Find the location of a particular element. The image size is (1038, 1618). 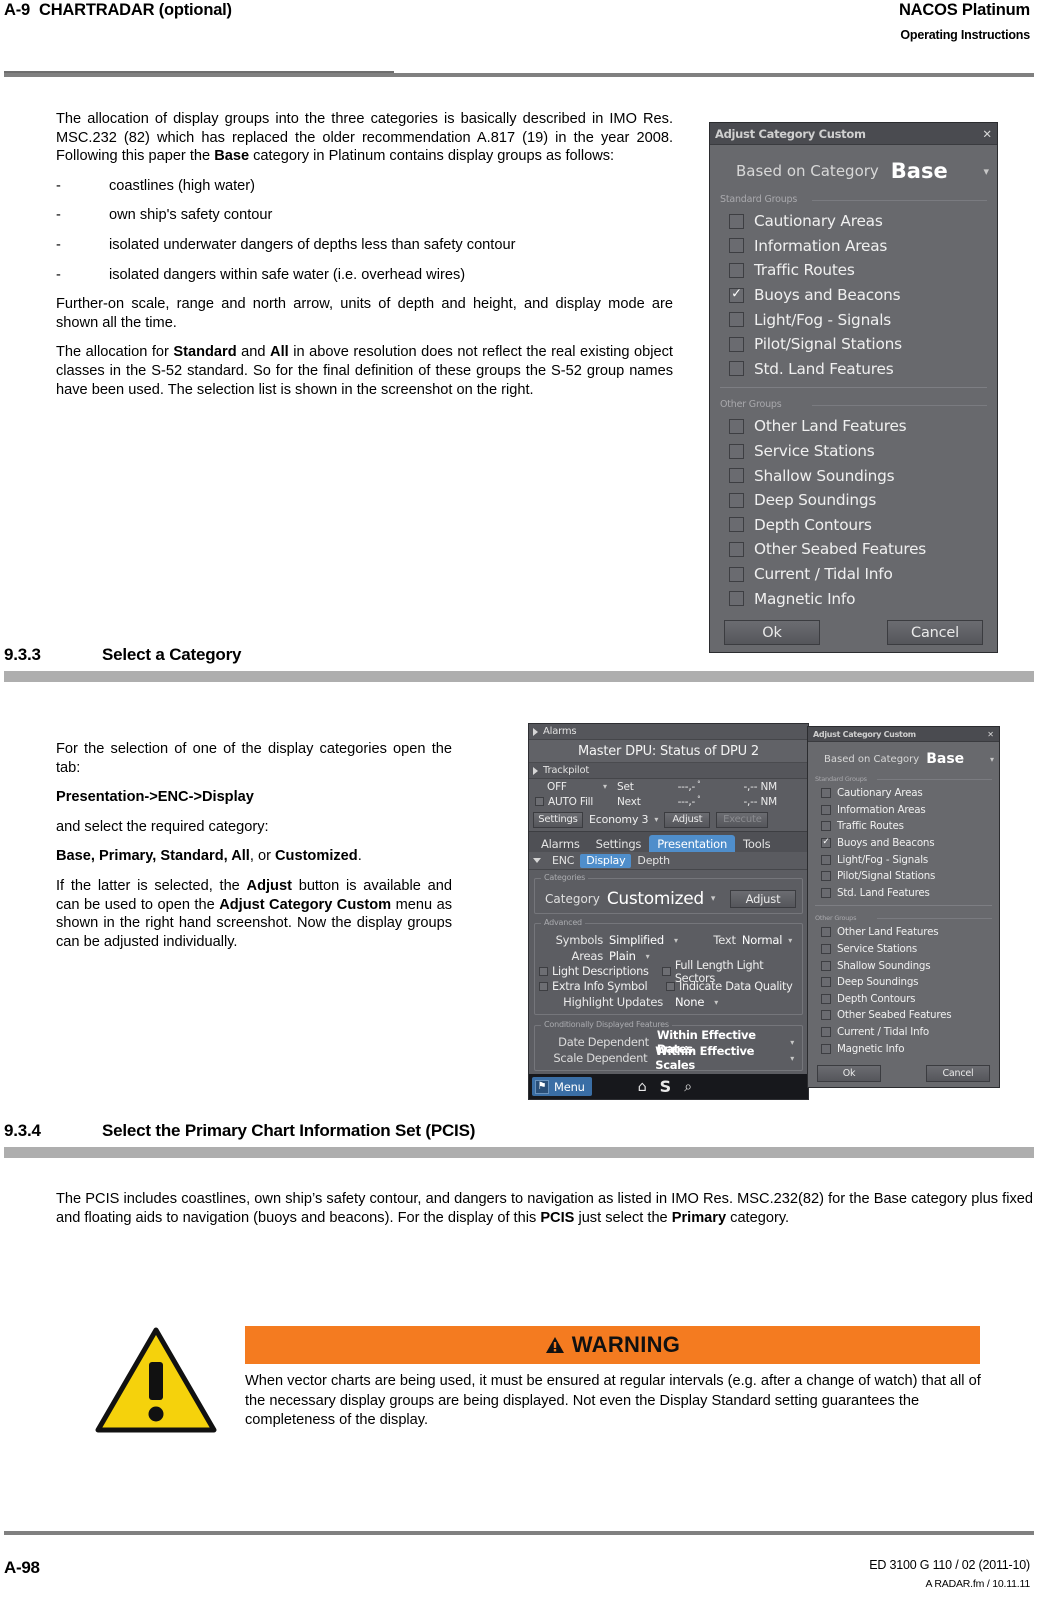

trackpilot-row-auto: AUTO Fill Next ---,- ° -,-- NM is located at coordinates (668, 801).